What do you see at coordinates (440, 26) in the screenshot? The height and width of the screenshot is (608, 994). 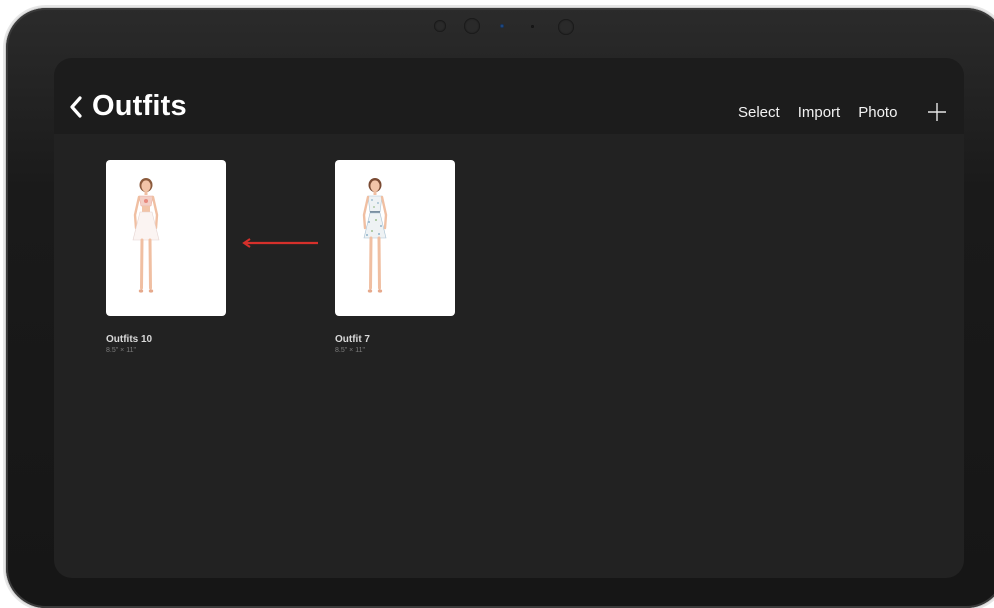 I see `sensor-dot` at bounding box center [440, 26].